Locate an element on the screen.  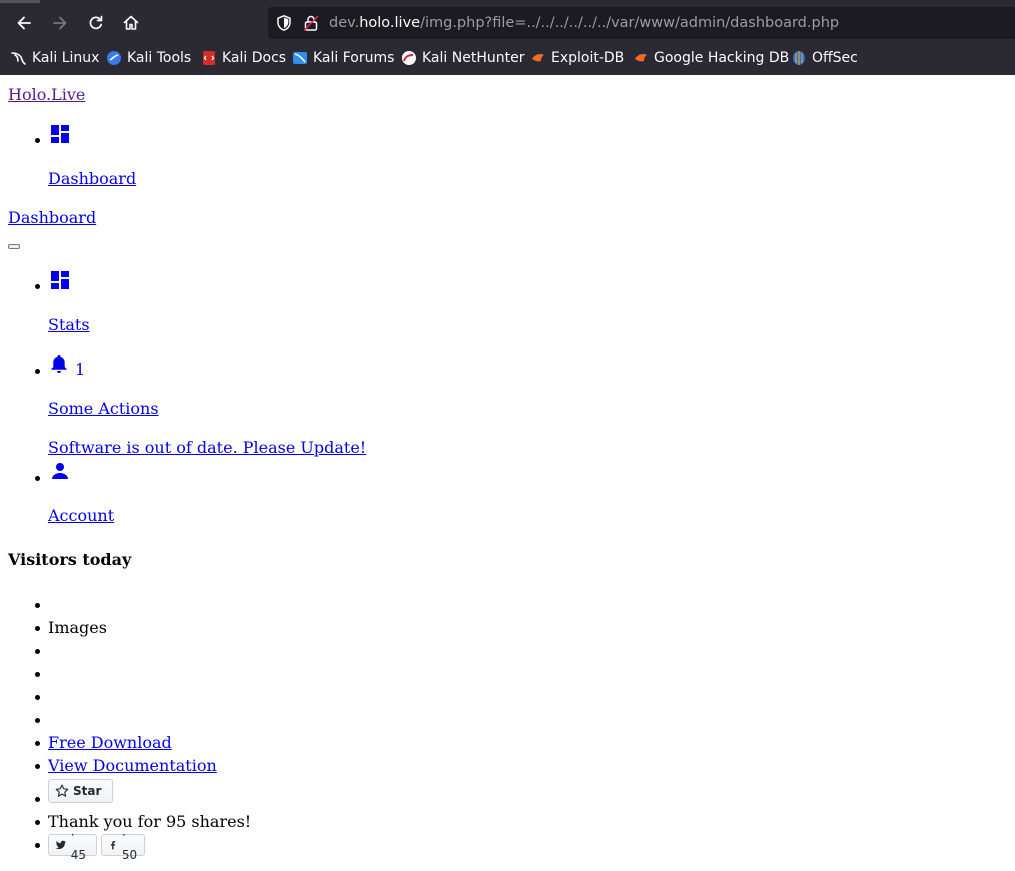
reload-button is located at coordinates (96, 23).